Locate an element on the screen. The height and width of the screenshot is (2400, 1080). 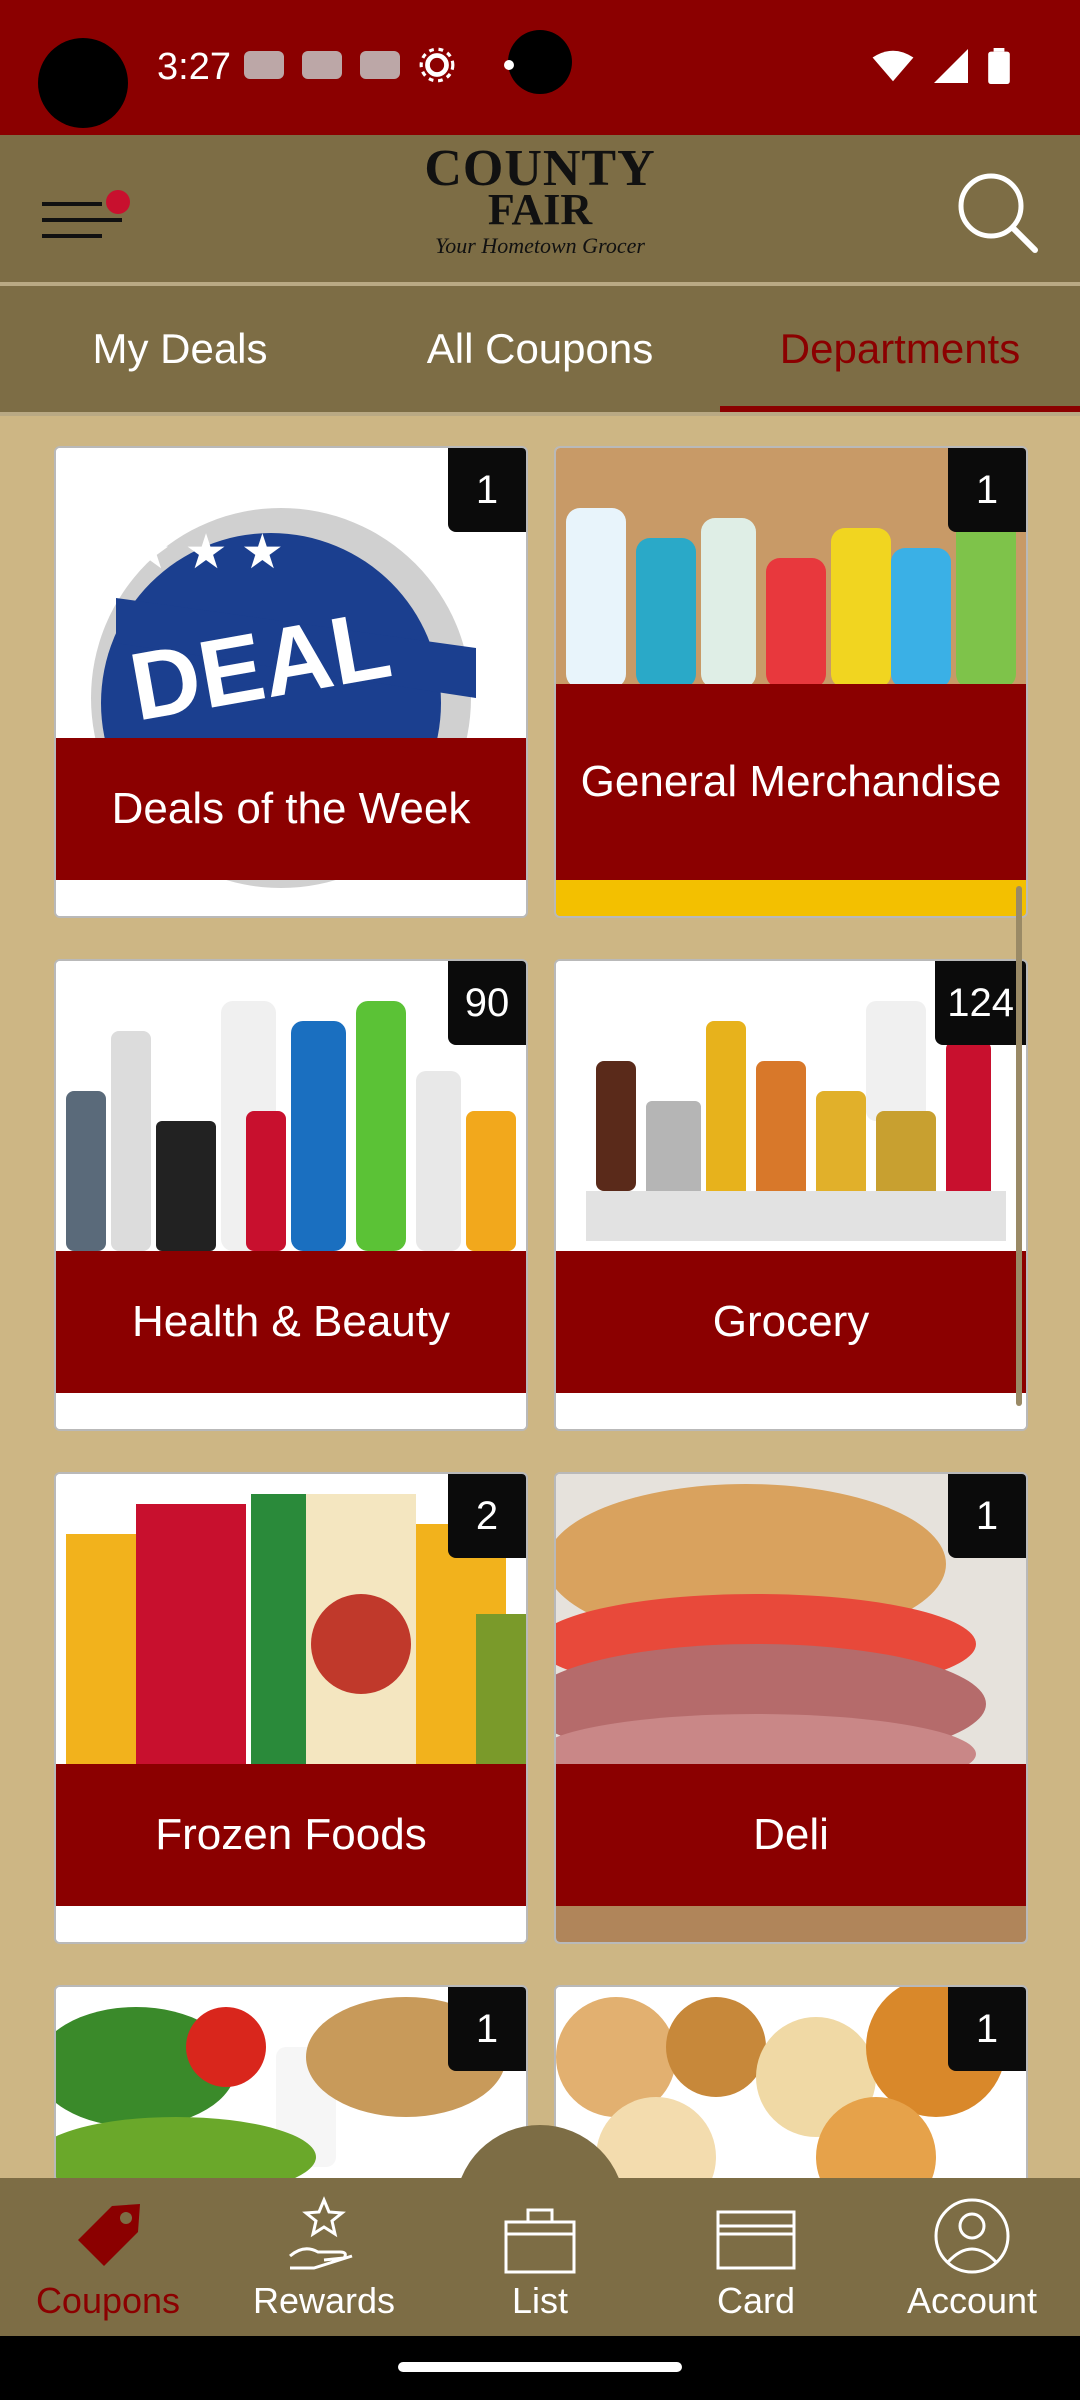
department-card-frozen-foods: Frozen Foods 2 is located at coordinates (291, 1708).